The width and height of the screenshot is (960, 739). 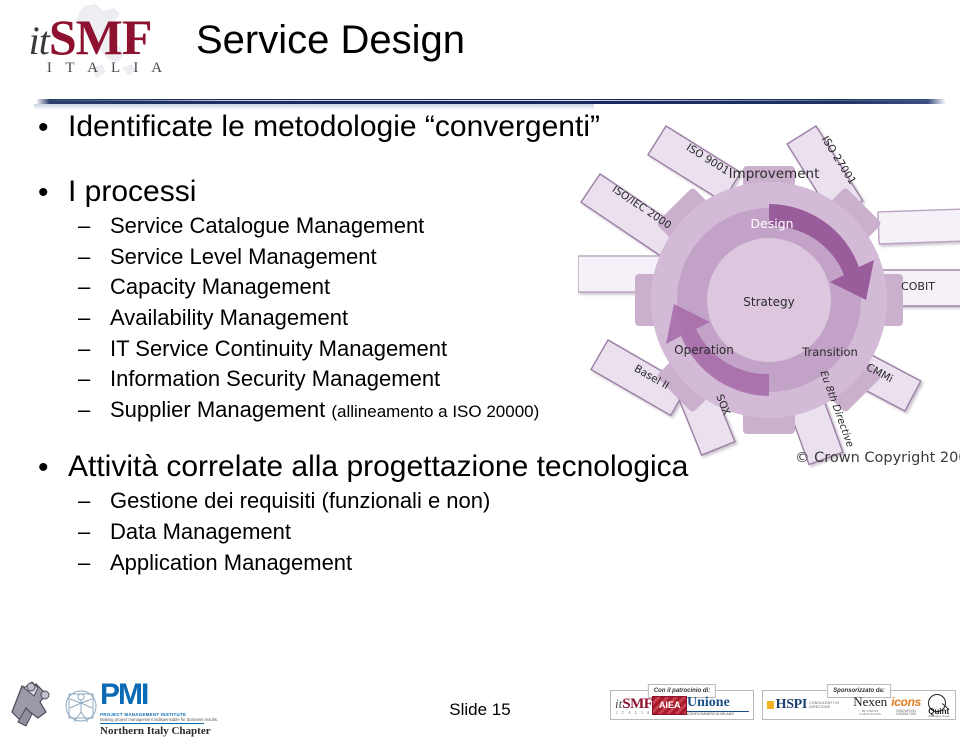 I want to click on svg-text: Design, so click(x=771, y=223).